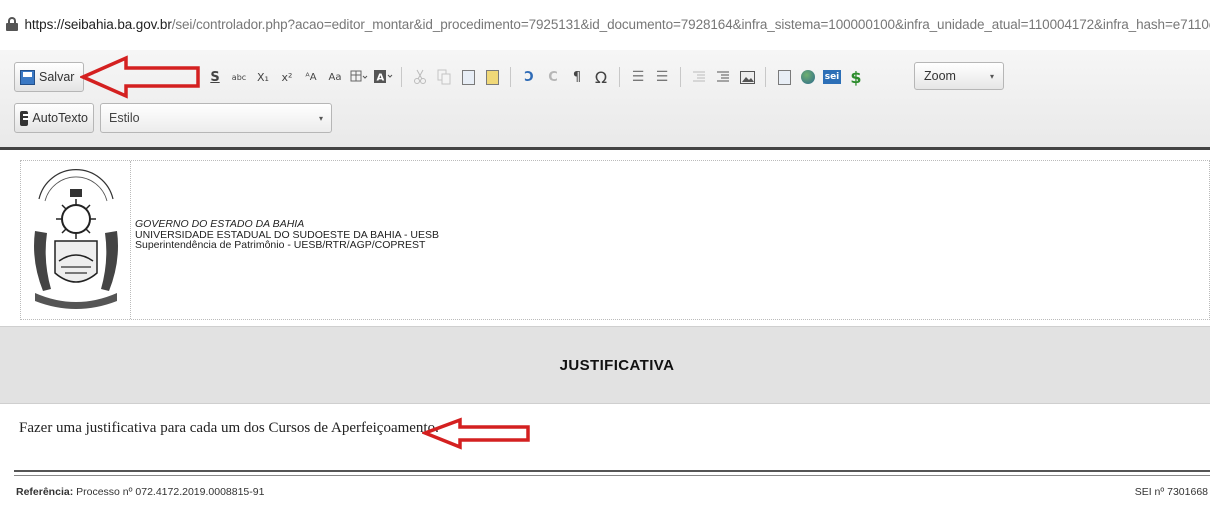  Describe the element at coordinates (140, 77) in the screenshot. I see `annotation-arrow-save` at that location.